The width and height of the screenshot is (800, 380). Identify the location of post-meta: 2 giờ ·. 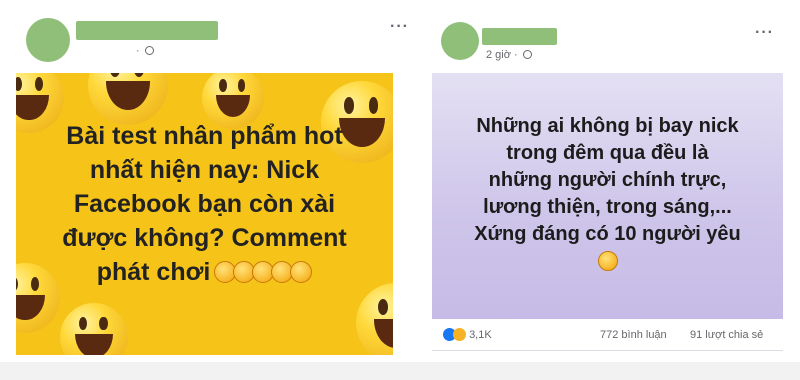
(509, 55).